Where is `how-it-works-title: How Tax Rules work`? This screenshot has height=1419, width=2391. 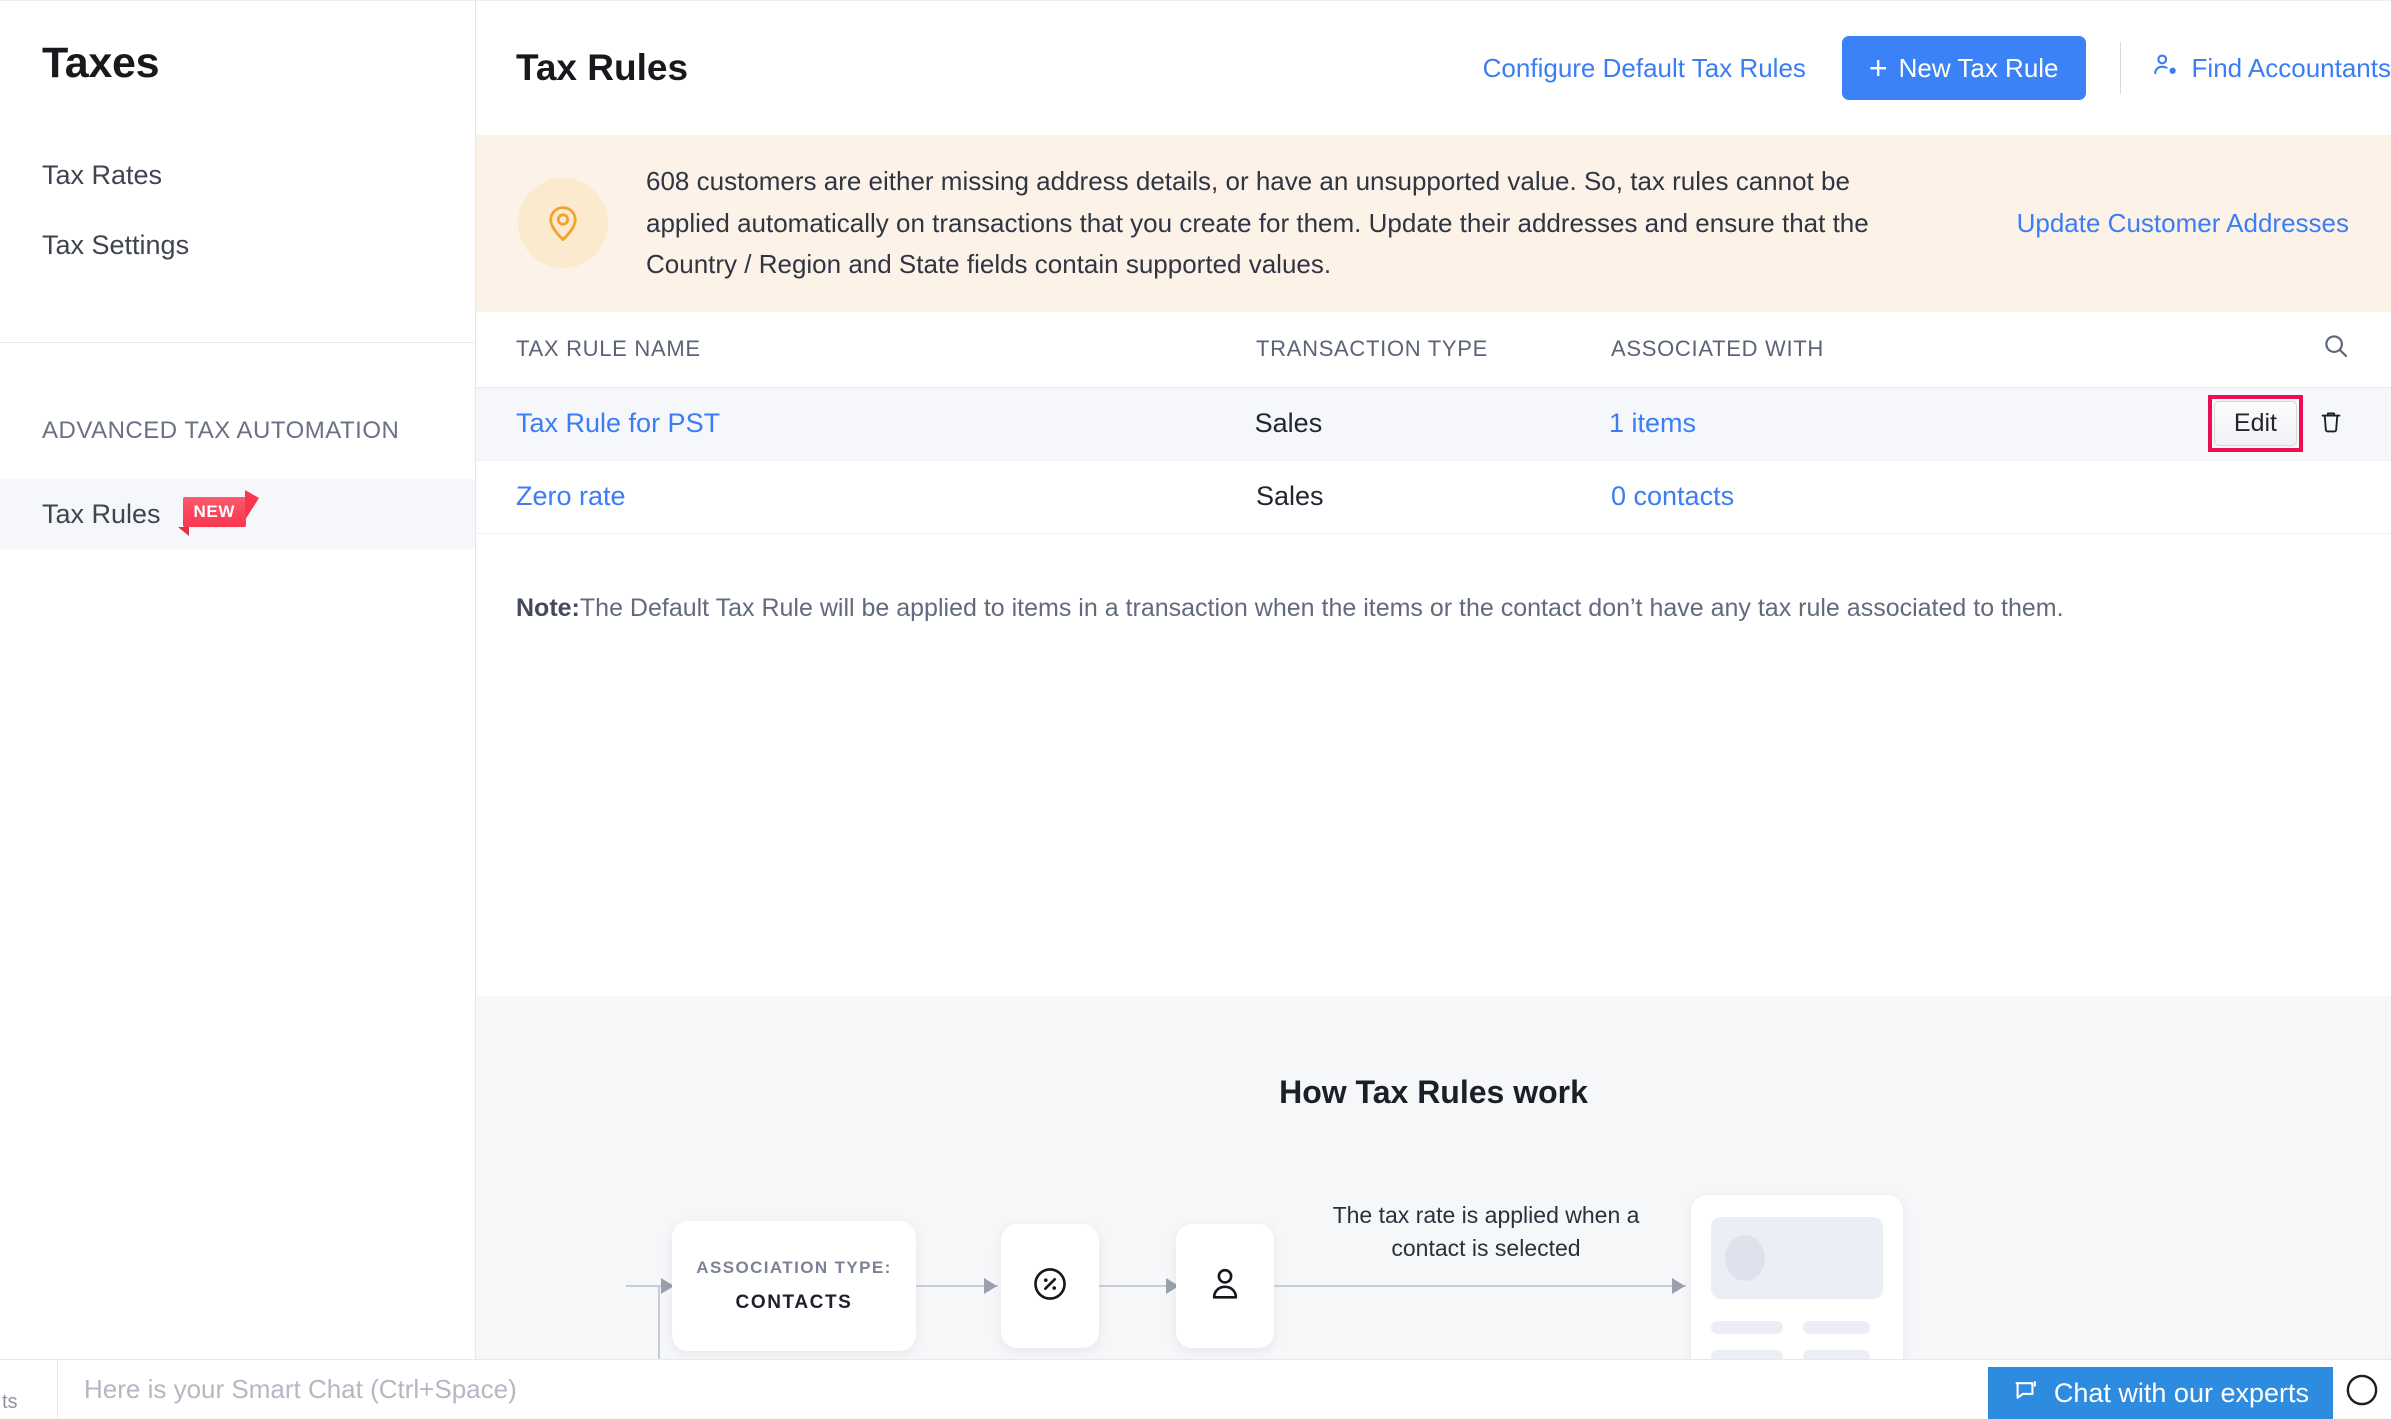 how-it-works-title: How Tax Rules work is located at coordinates (1433, 1092).